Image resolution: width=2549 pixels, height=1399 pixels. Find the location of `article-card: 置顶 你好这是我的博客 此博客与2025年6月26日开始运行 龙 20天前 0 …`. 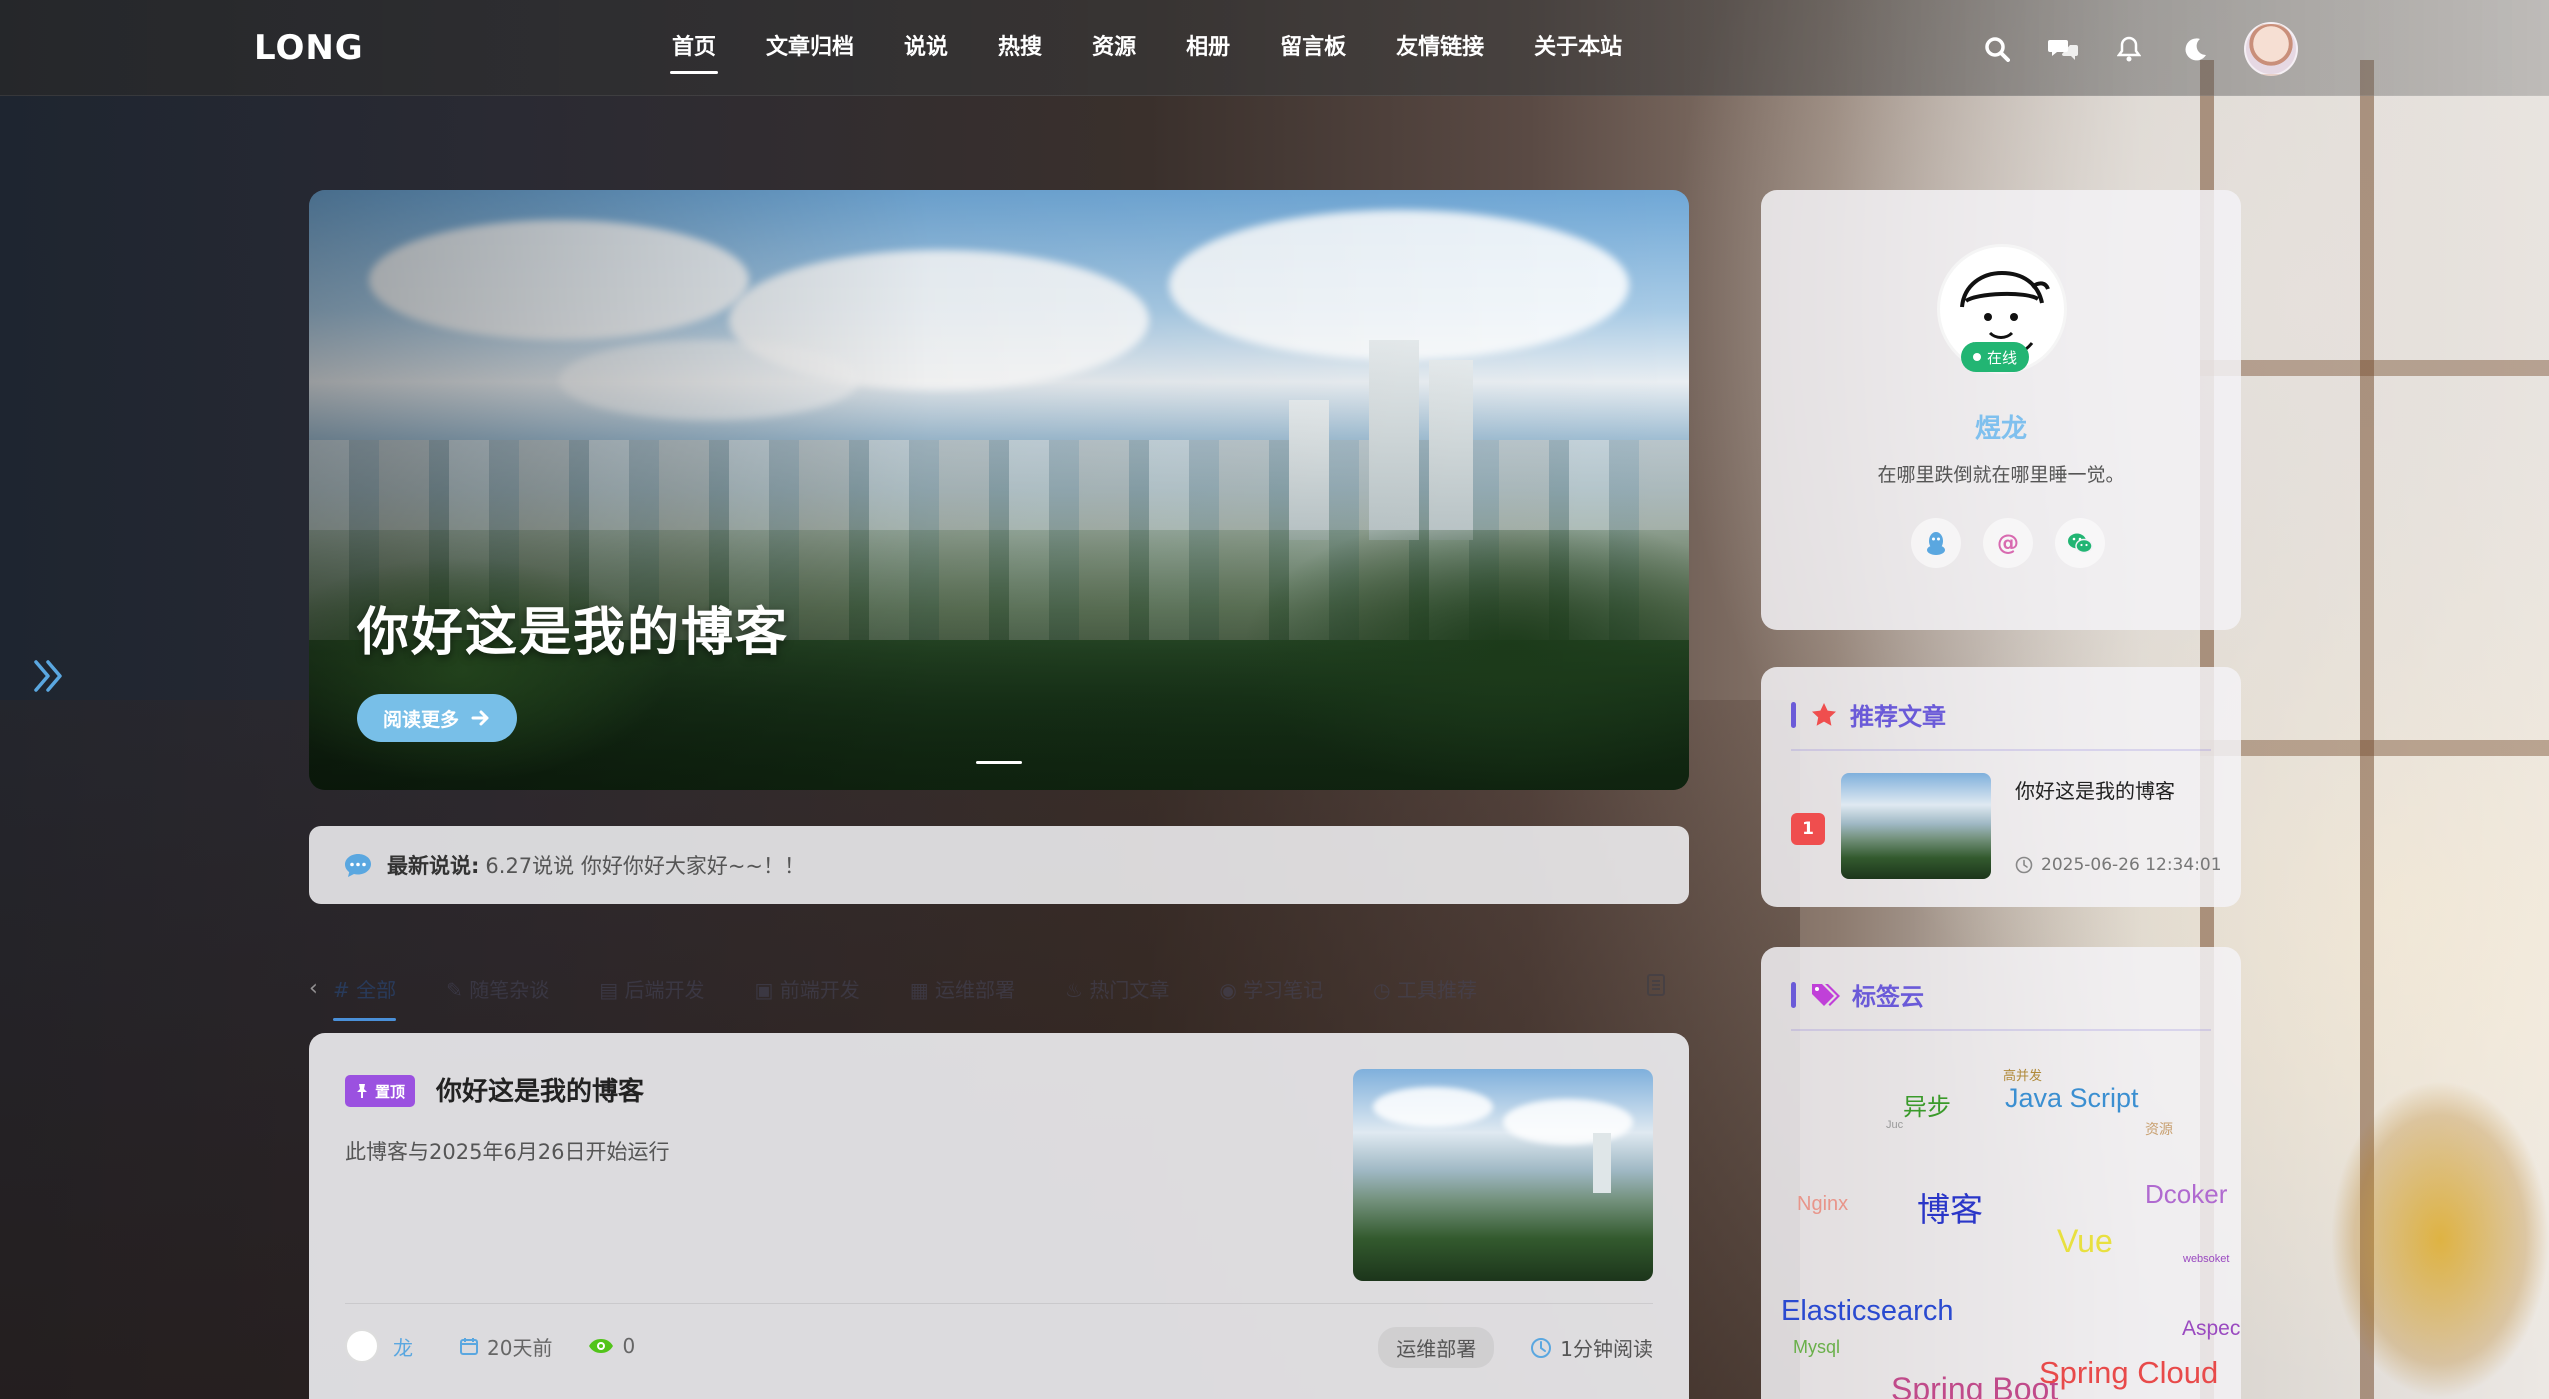

article-card: 置顶 你好这是我的博客 此博客与2025年6月26日开始运行 龙 20天前 0 … is located at coordinates (999, 1216).